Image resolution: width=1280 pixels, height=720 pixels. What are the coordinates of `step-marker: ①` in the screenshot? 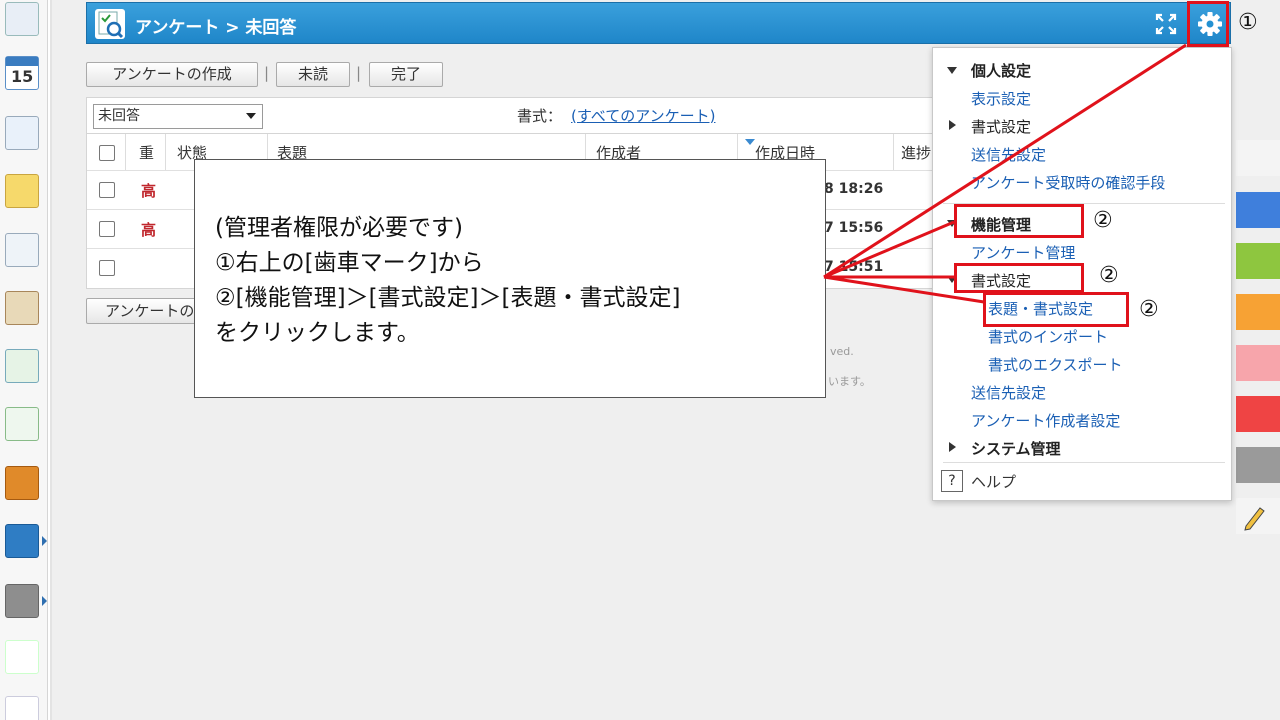 It's located at (1248, 22).